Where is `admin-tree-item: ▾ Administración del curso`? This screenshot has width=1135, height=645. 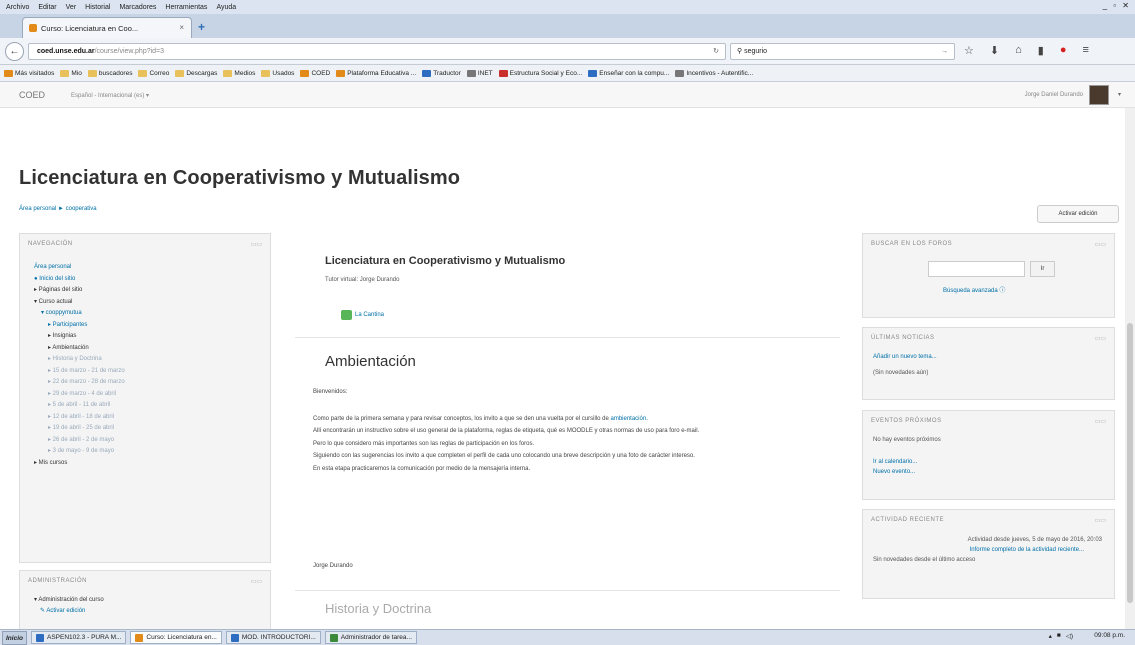 admin-tree-item: ▾ Administración del curso is located at coordinates (69, 600).